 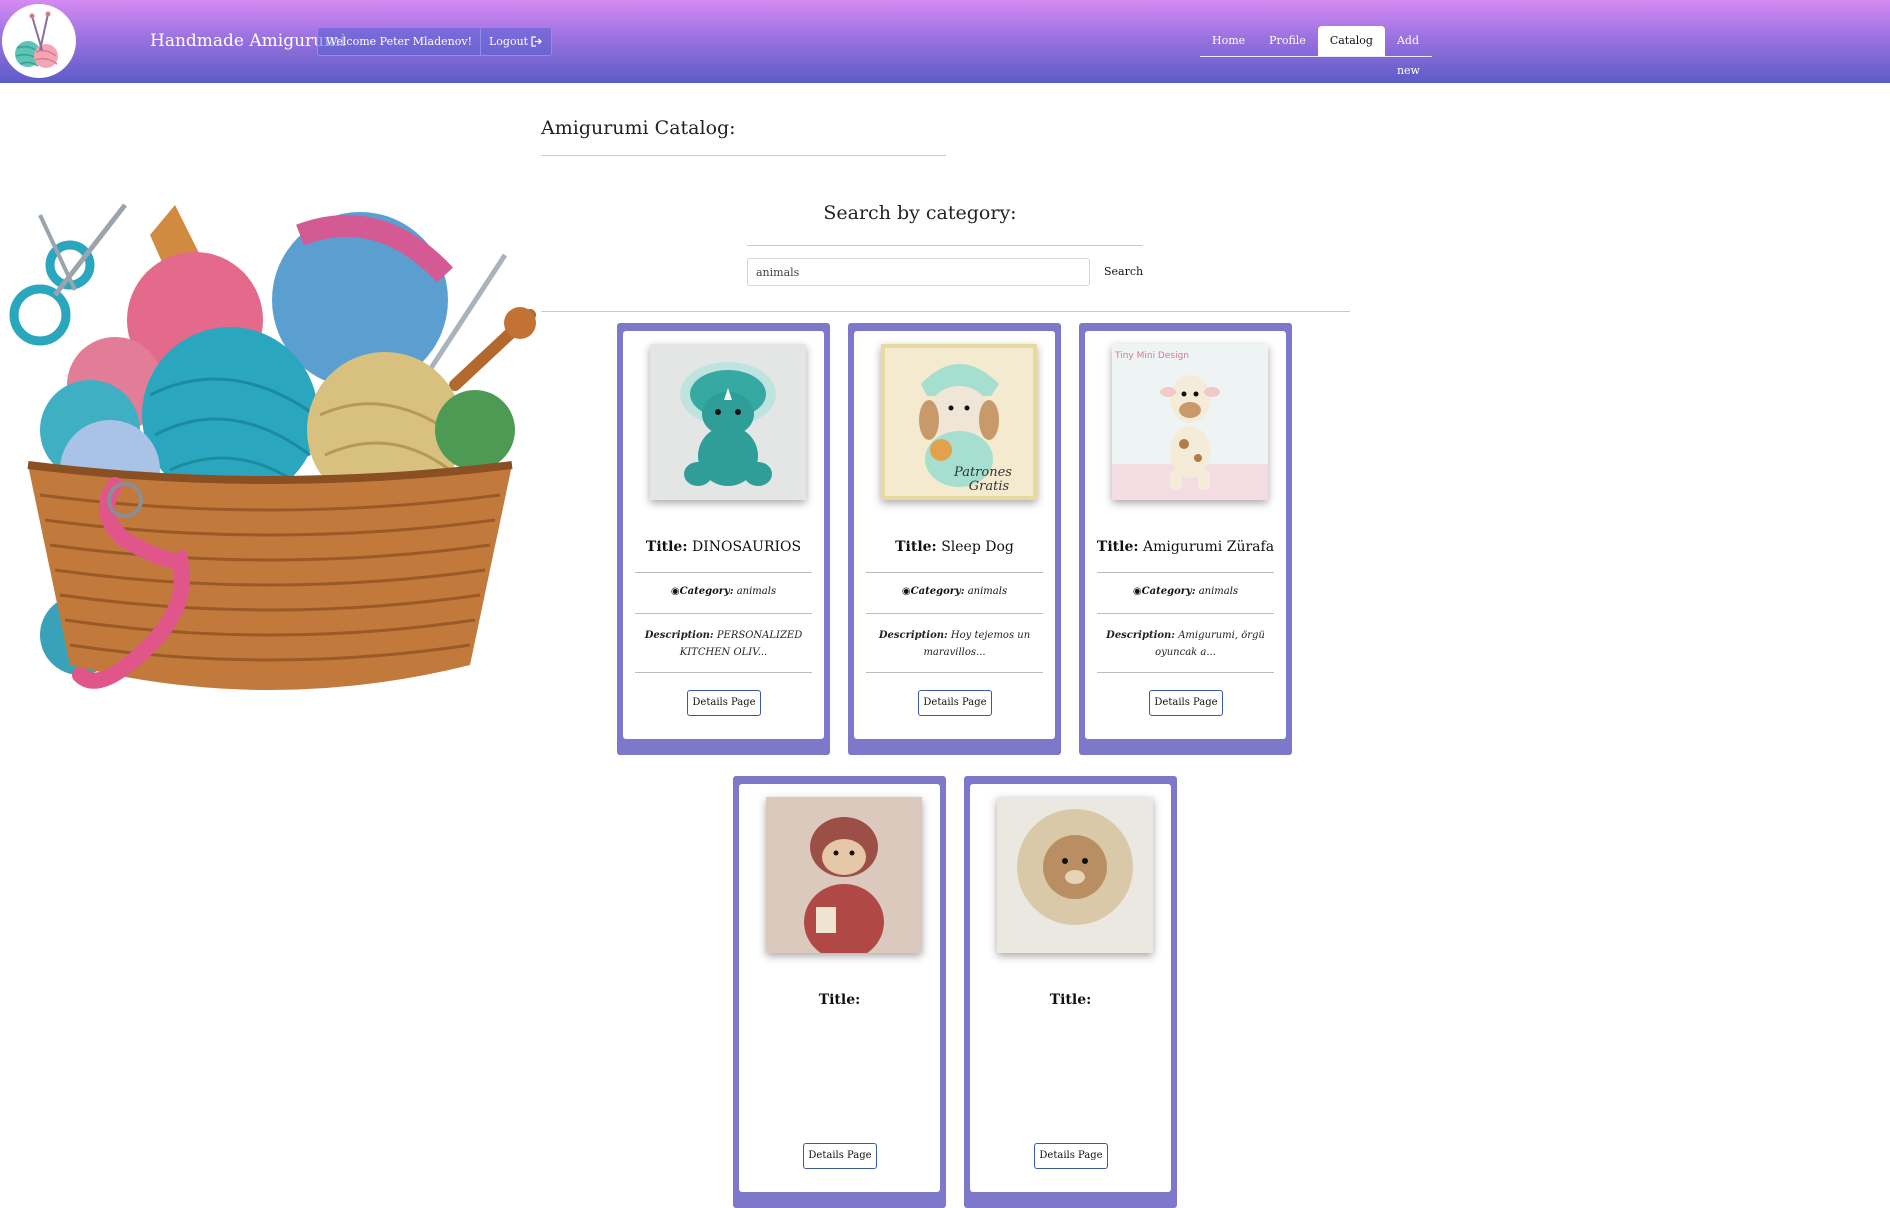 What do you see at coordinates (945, 311) in the screenshot?
I see `catalog-divider` at bounding box center [945, 311].